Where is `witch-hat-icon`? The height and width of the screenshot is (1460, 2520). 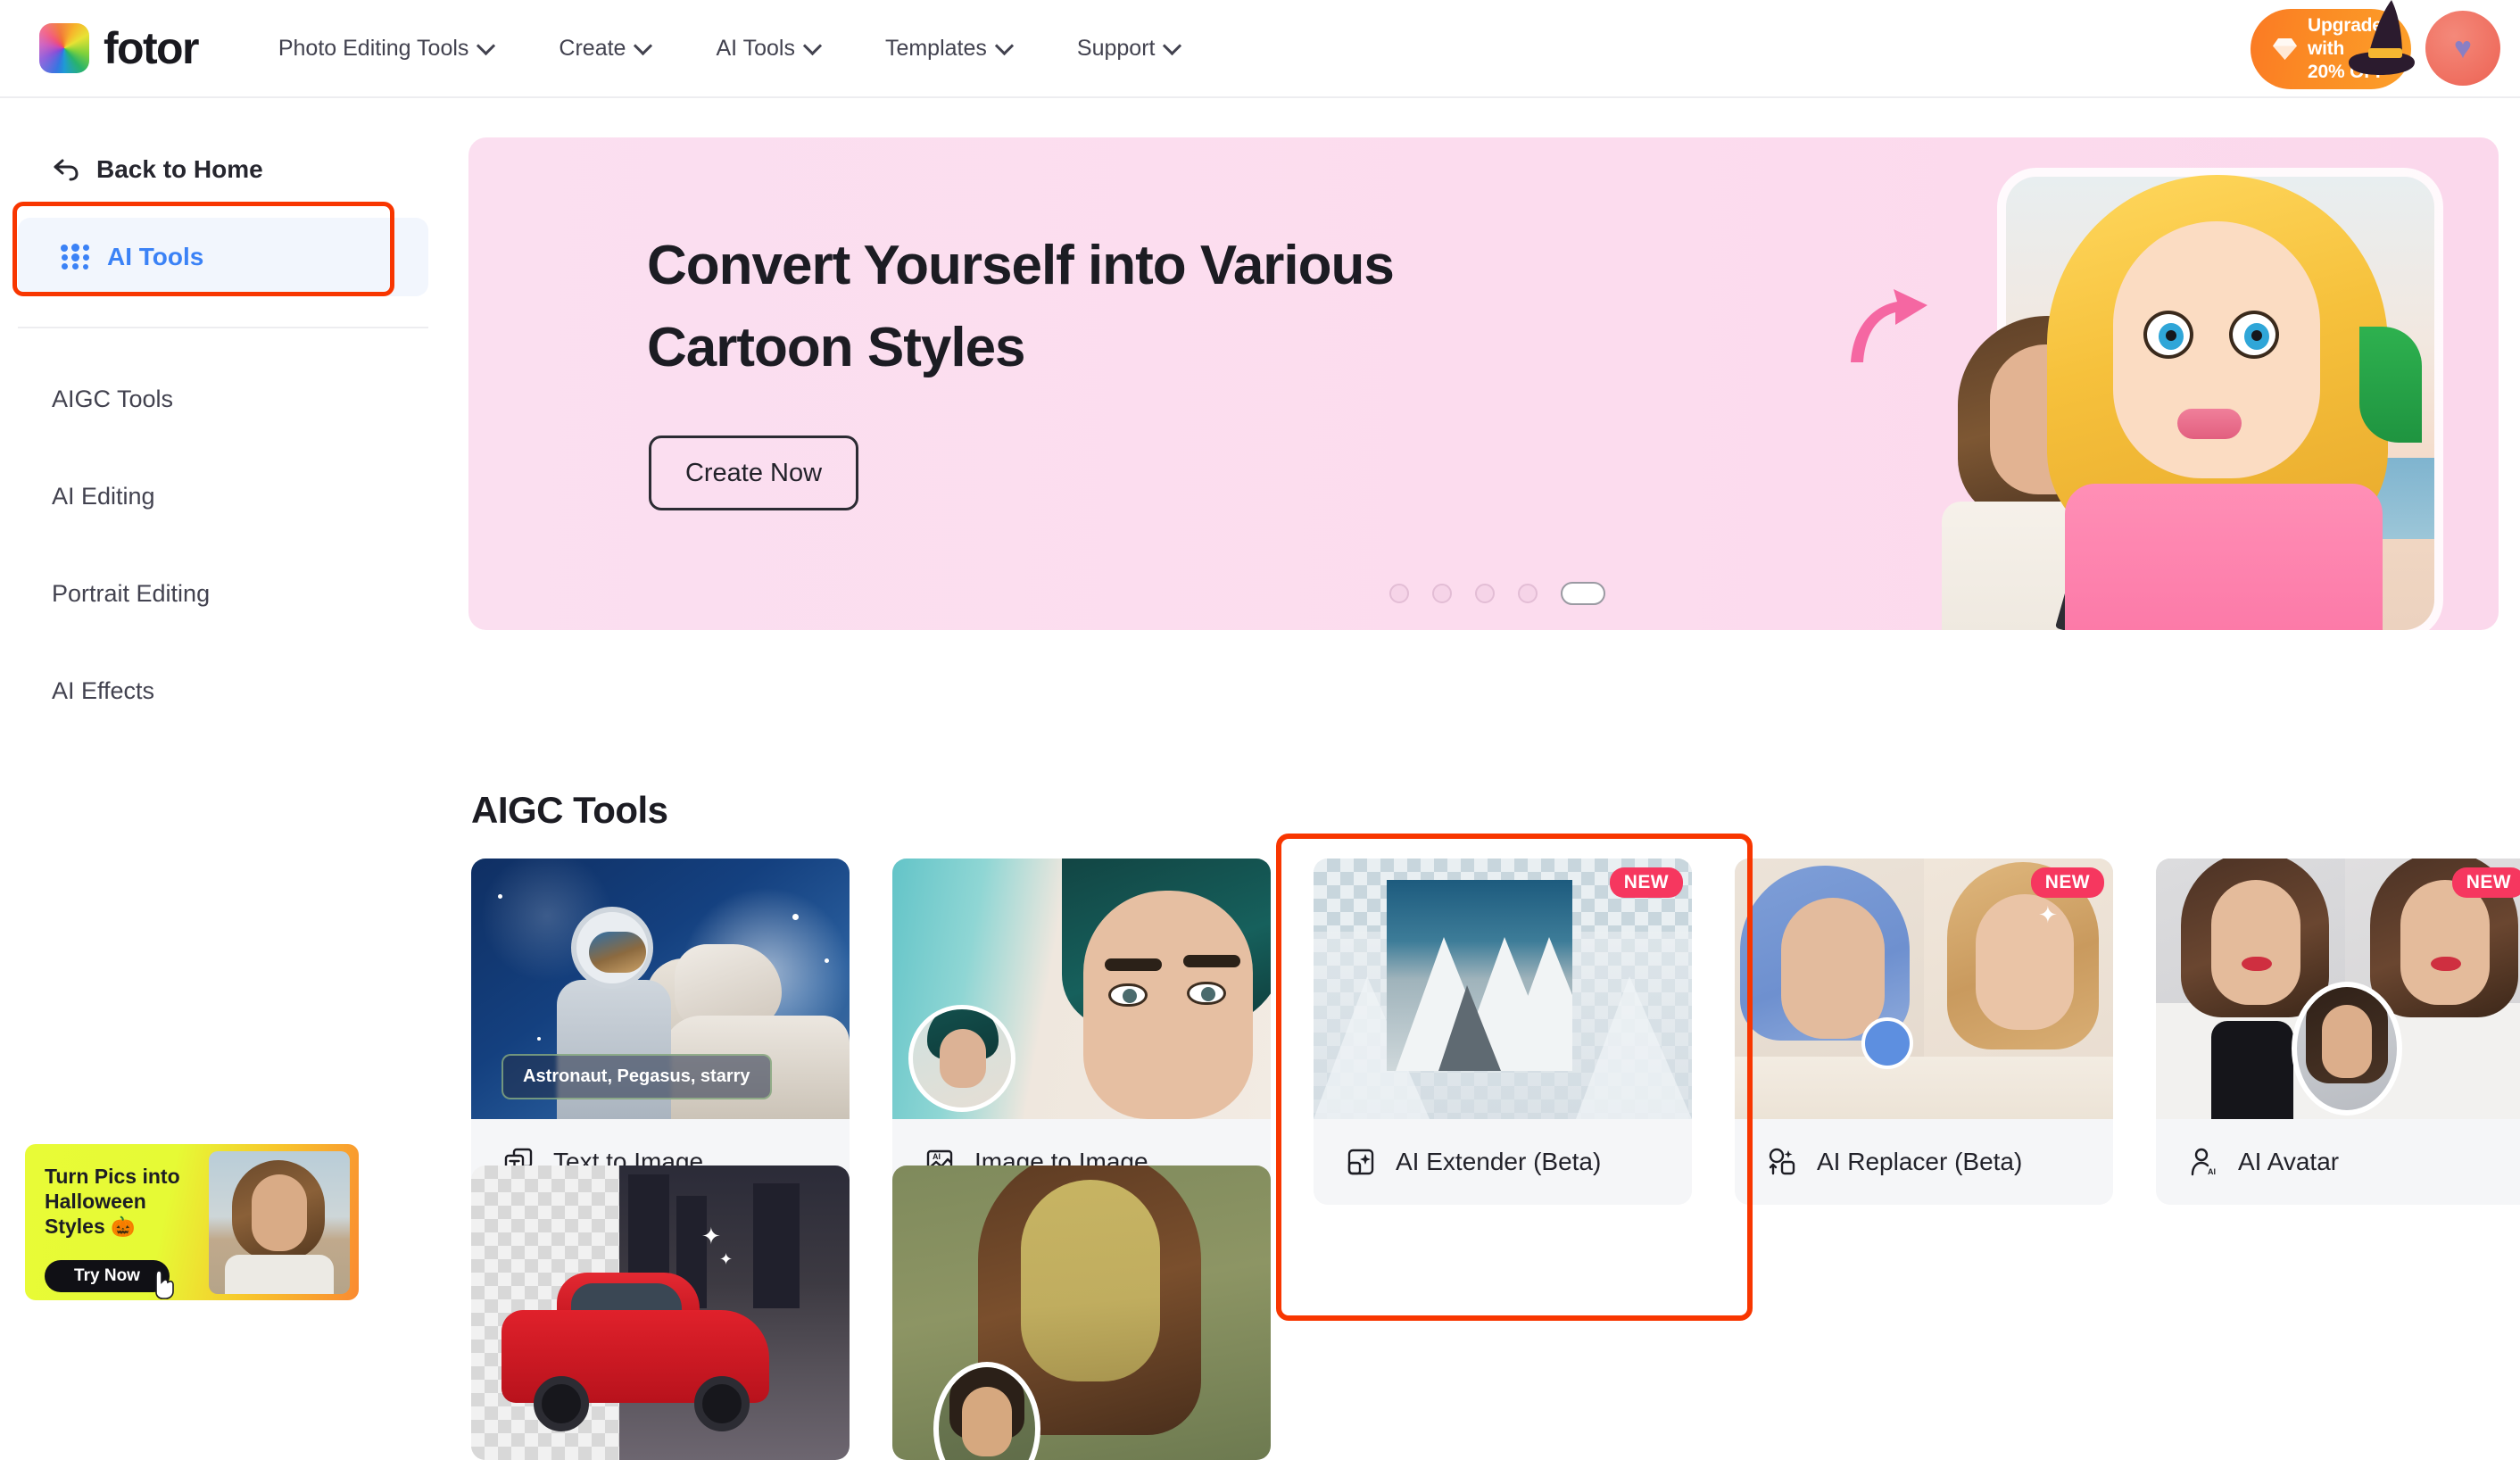
witch-hat-icon is located at coordinates (2382, 37).